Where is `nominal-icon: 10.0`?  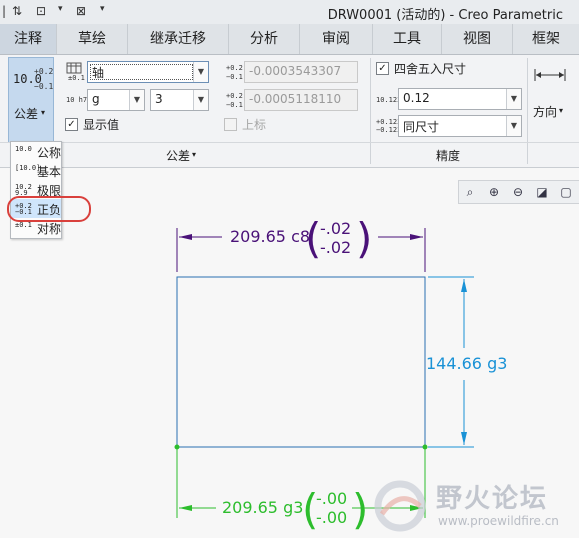
nominal-icon: 10.0 is located at coordinates (23, 149).